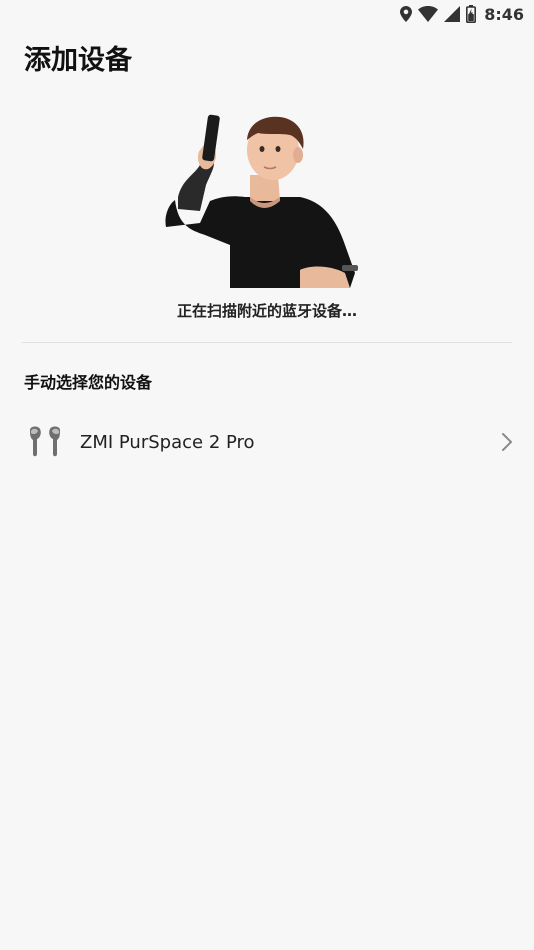  I want to click on status-bar: 8:46, so click(267, 14).